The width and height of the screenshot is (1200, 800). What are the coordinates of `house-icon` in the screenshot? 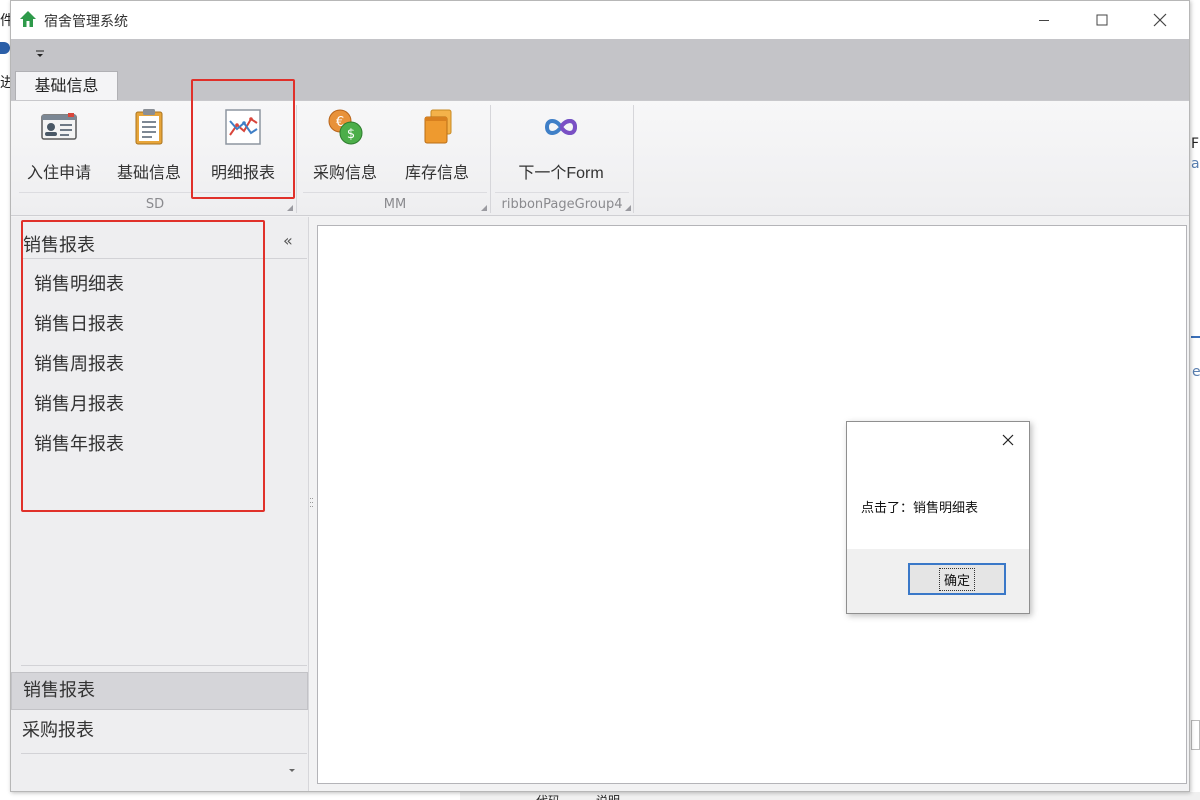 It's located at (28, 19).